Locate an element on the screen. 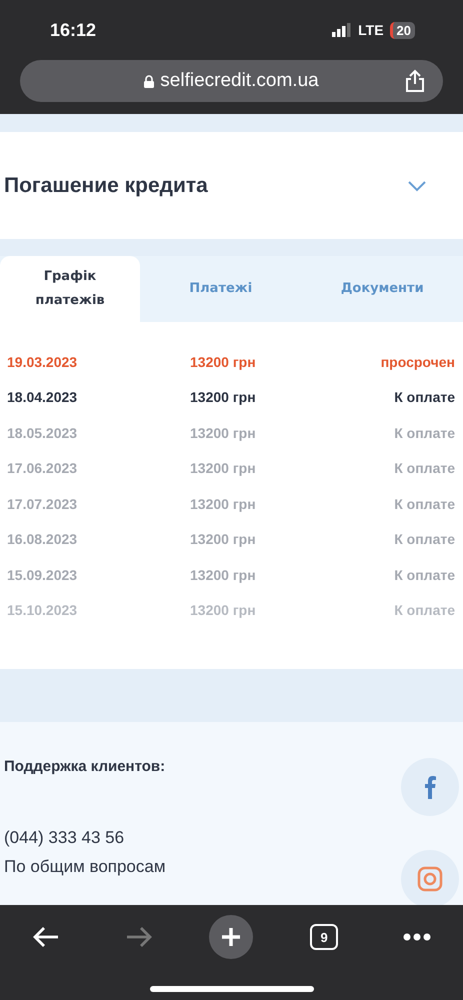 Image resolution: width=463 pixels, height=1000 pixels. instagram-icon is located at coordinates (430, 879).